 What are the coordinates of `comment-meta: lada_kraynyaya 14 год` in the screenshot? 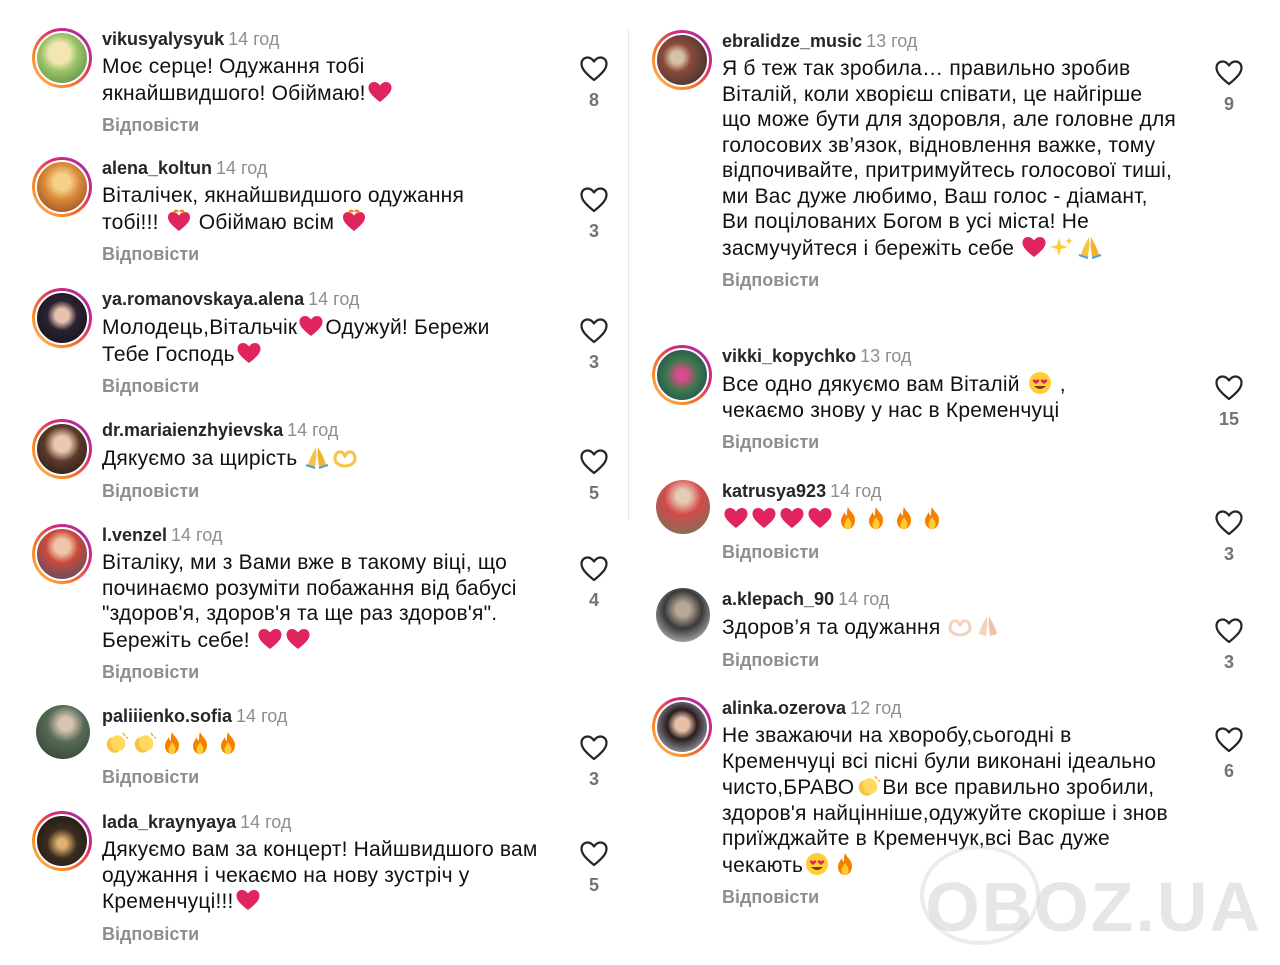 It's located at (337, 822).